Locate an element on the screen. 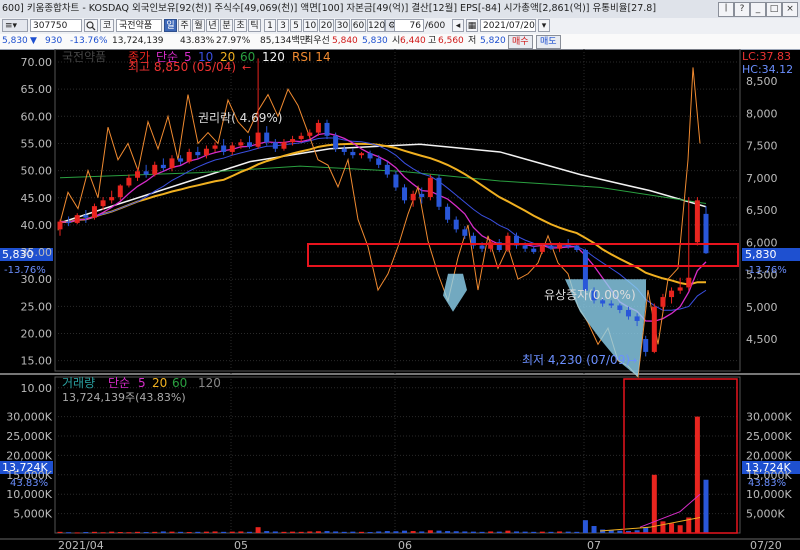 The image size is (800, 550). buy-button: 매수 is located at coordinates (520, 42).